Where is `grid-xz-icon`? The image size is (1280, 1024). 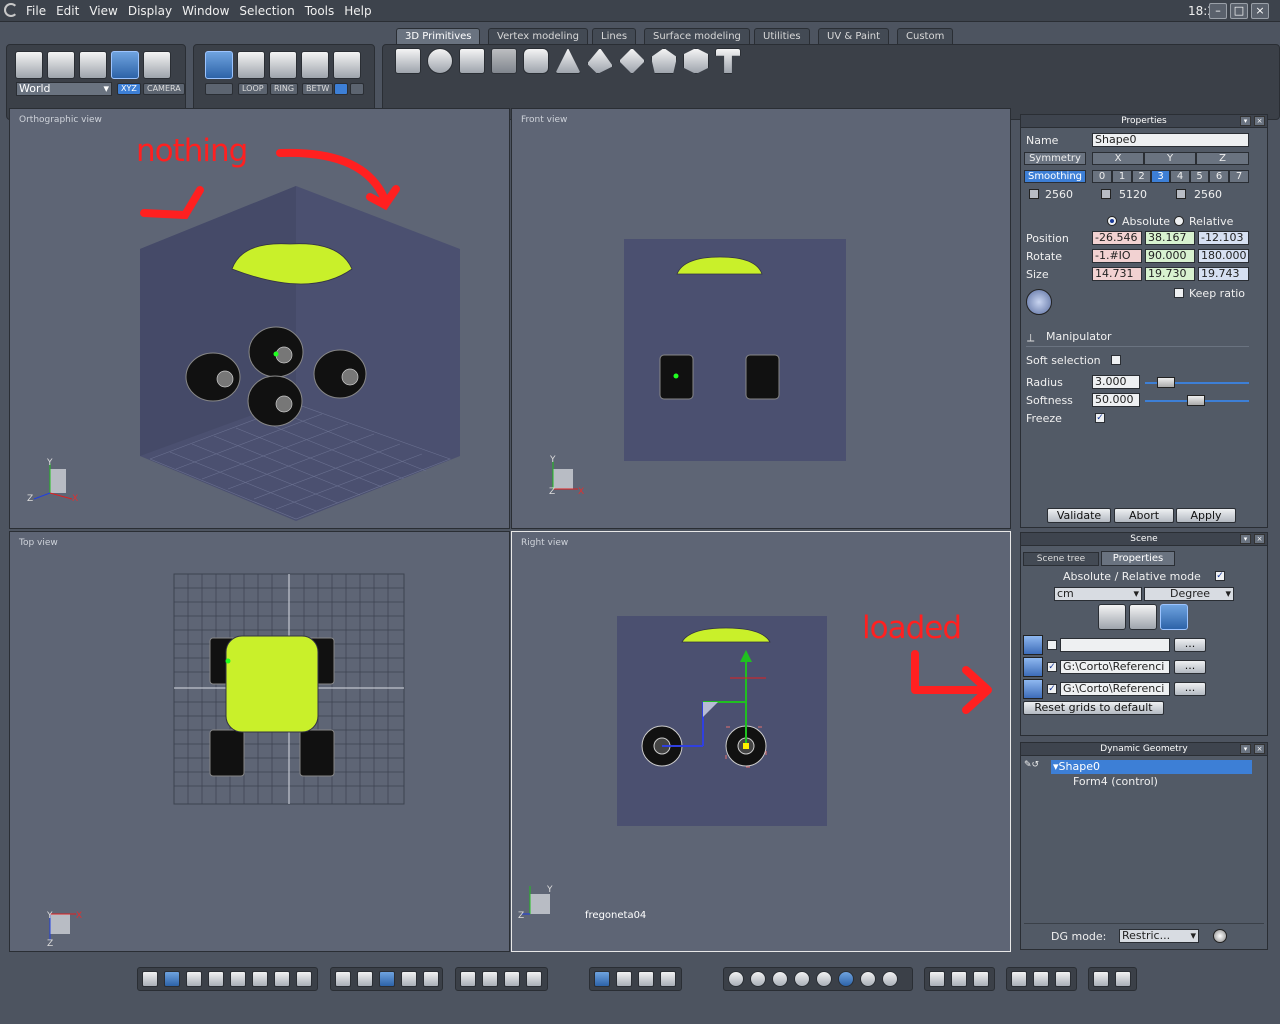
grid-xz-icon is located at coordinates (1112, 617).